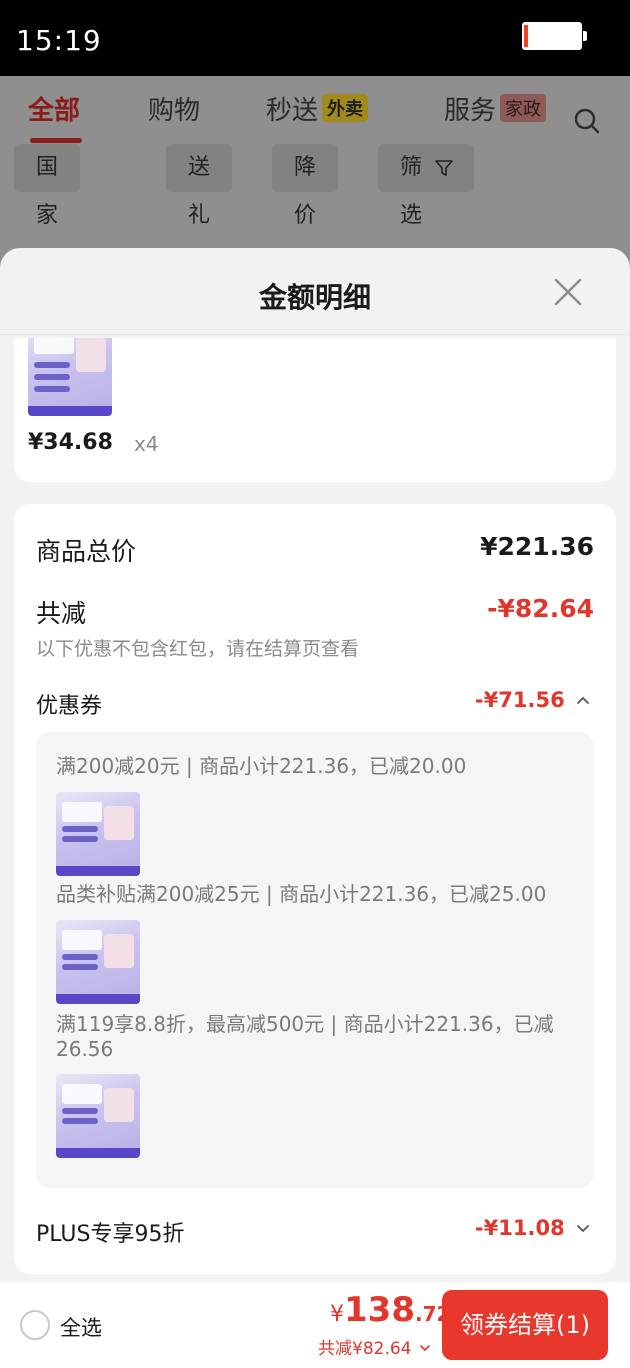 The width and height of the screenshot is (630, 1368). I want to click on tab-shopping: 购物, so click(174, 108).